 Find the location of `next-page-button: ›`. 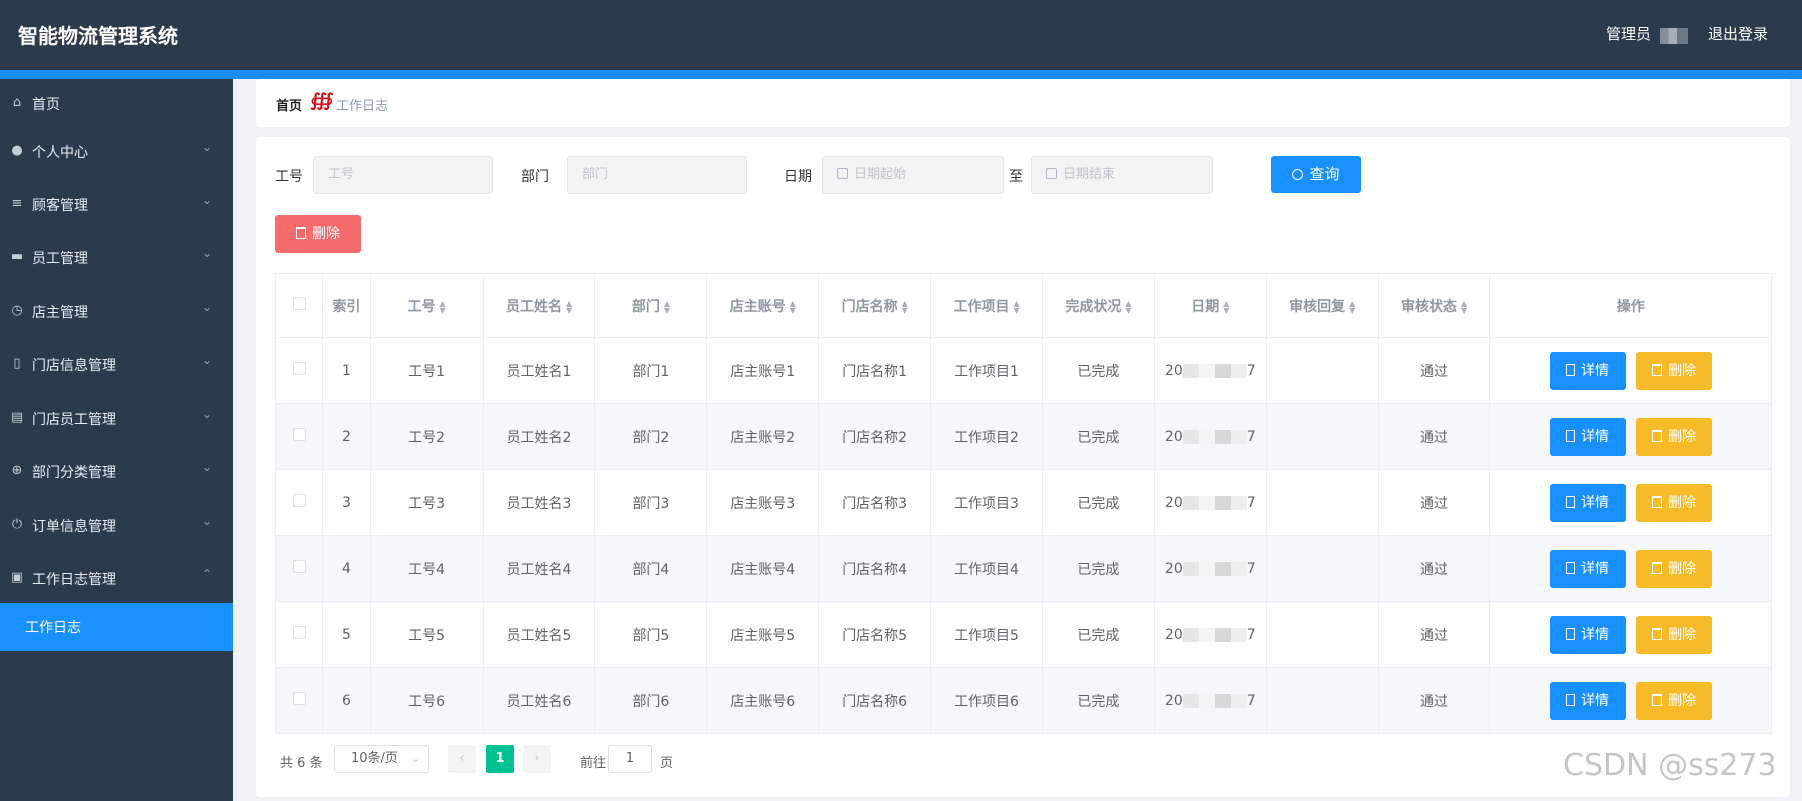

next-page-button: › is located at coordinates (537, 759).